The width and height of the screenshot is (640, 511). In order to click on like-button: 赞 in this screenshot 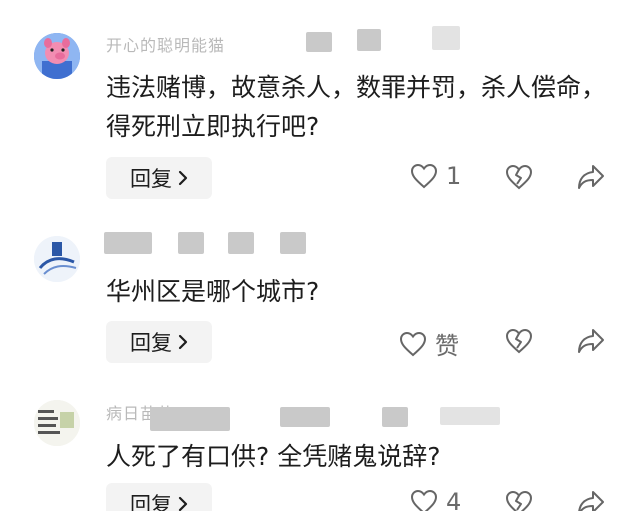, I will do `click(429, 343)`.